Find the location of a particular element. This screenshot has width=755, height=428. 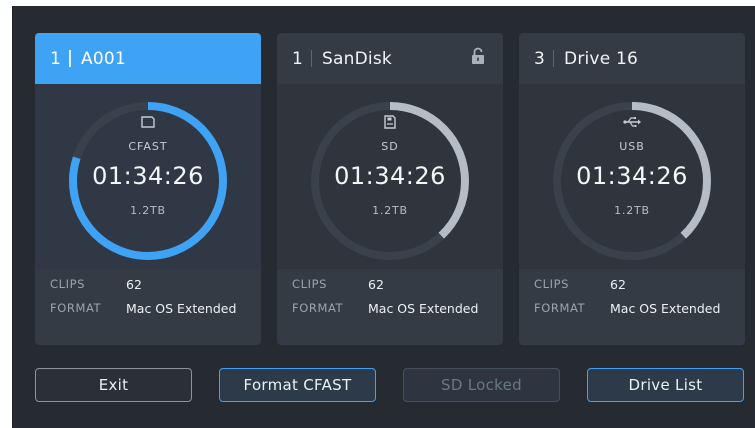

card-header: 3 Drive 16 is located at coordinates (632, 58).